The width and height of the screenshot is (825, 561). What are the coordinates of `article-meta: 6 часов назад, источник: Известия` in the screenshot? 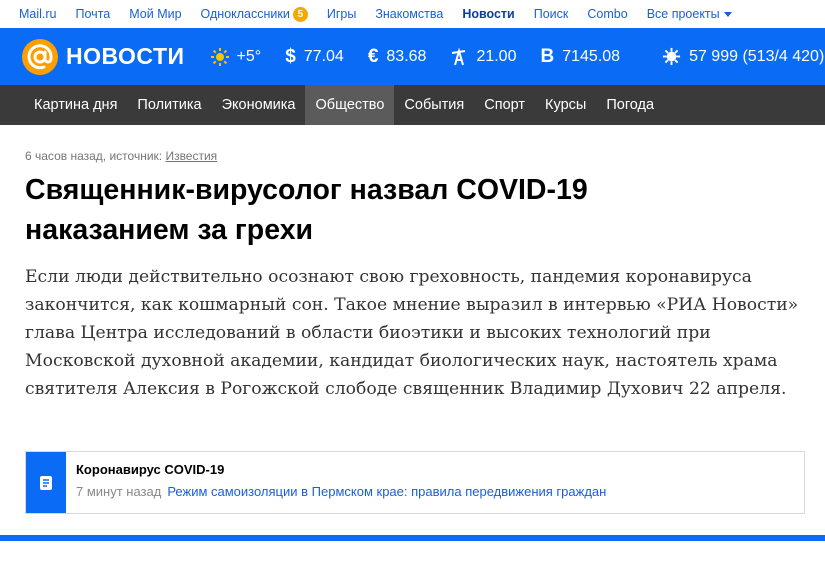 It's located at (121, 156).